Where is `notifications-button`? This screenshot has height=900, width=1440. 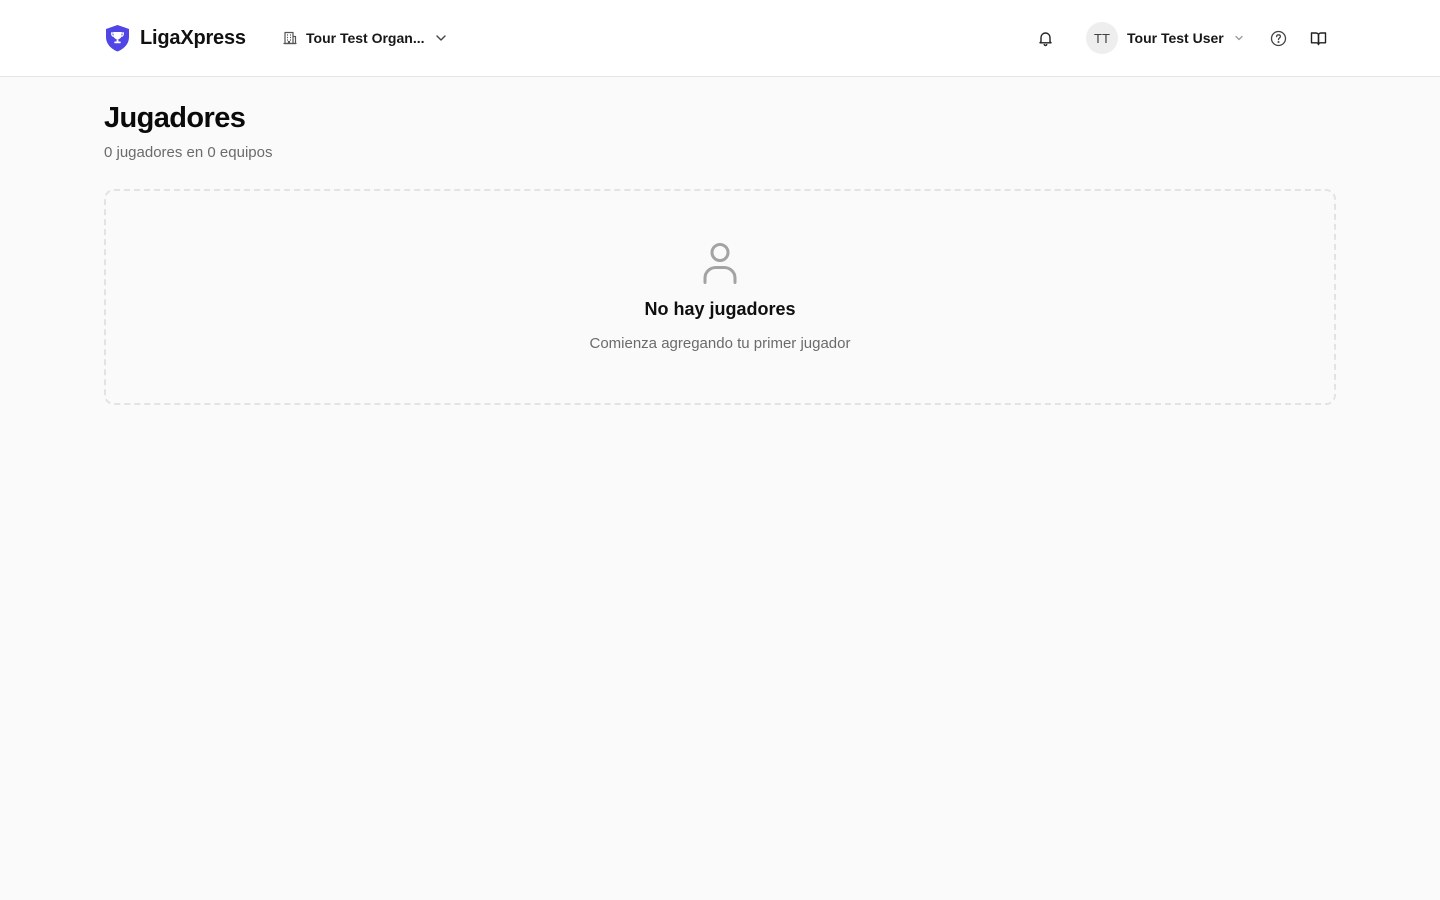 notifications-button is located at coordinates (1045, 38).